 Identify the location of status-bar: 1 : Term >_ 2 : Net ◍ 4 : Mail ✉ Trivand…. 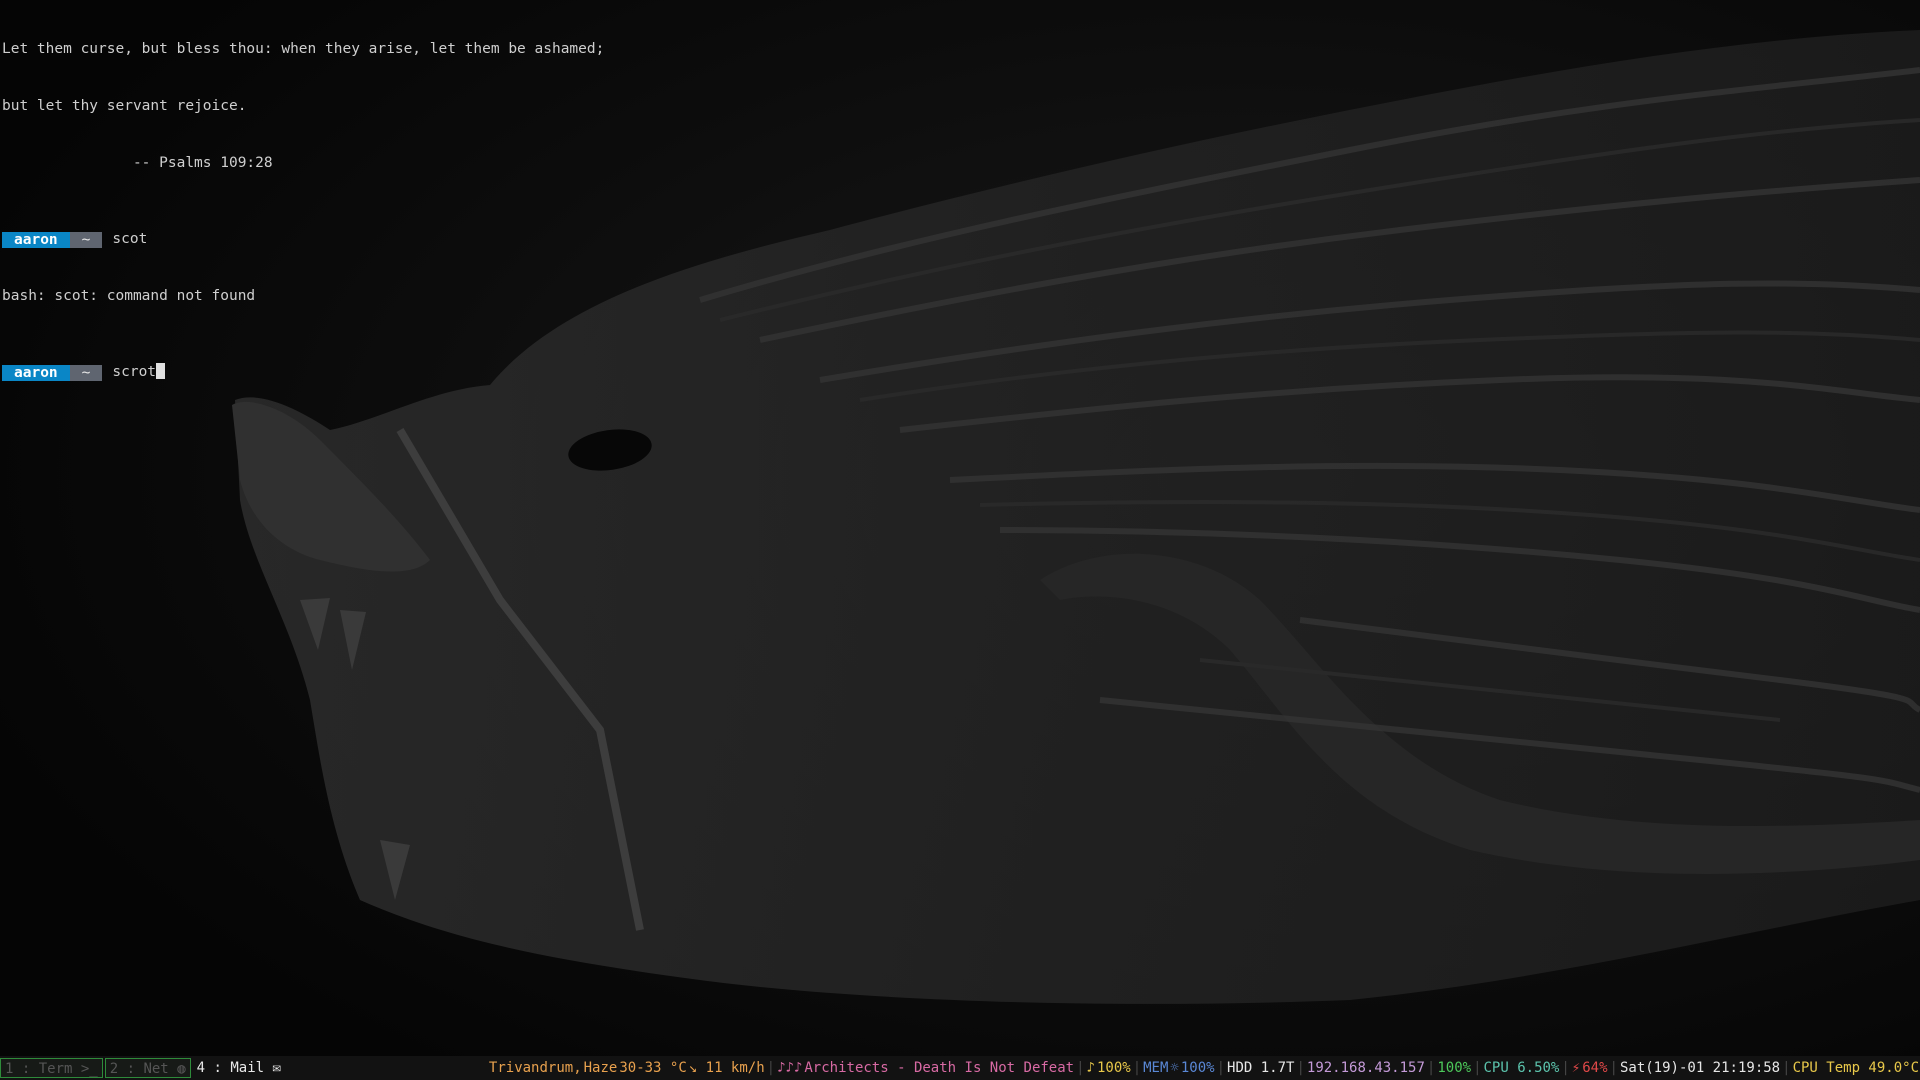
(960, 1068).